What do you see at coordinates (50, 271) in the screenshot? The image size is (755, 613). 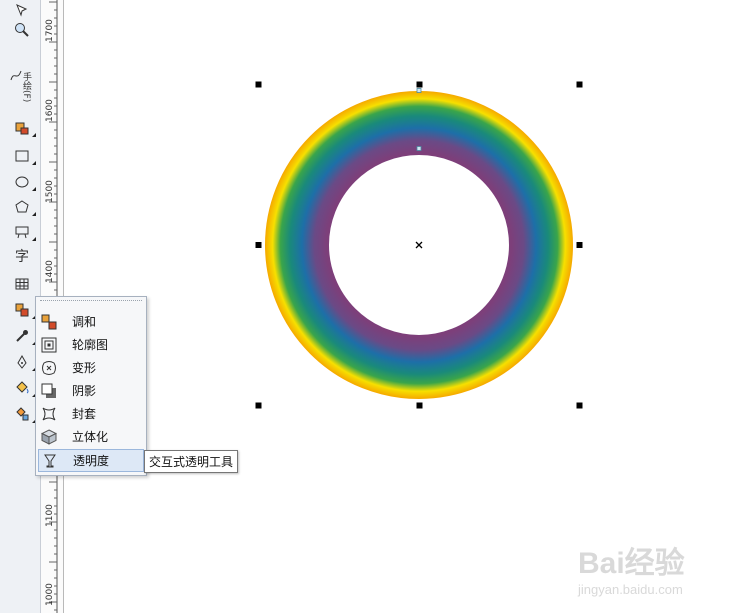 I see `ruler-label-1400: 1400` at bounding box center [50, 271].